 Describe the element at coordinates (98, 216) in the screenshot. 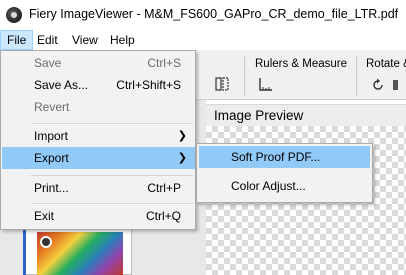

I see `menu-item-exit: Exit Ctrl+Q` at that location.